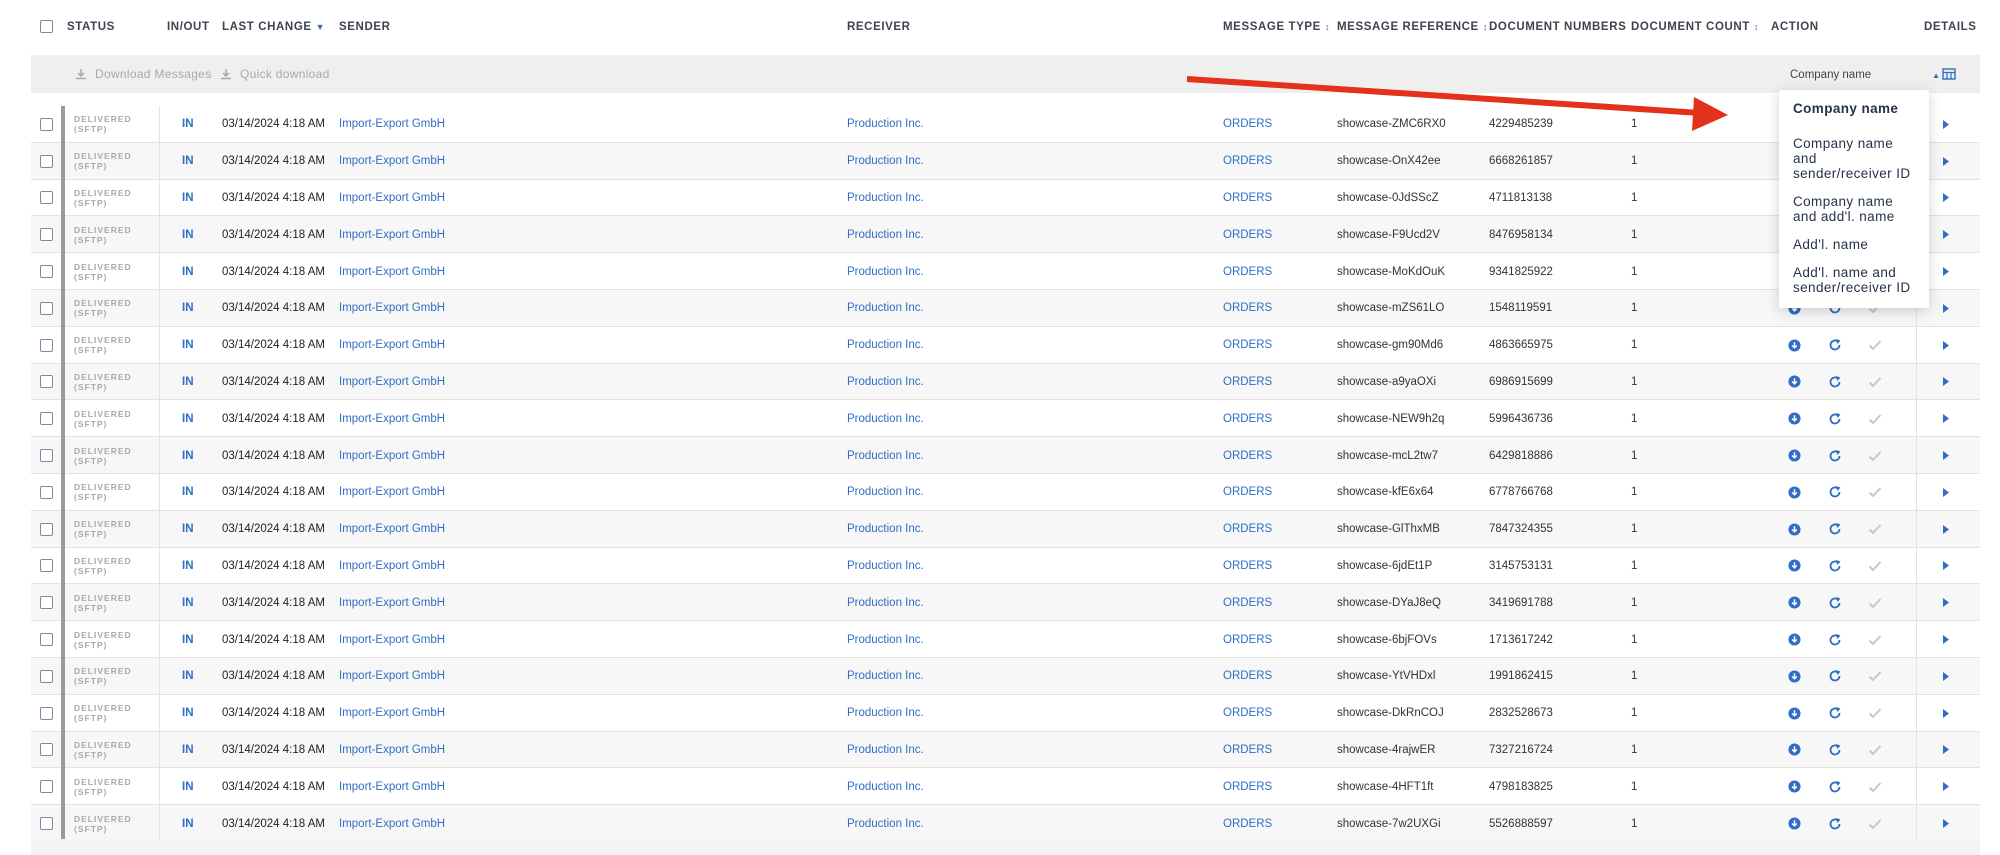 This screenshot has width=2000, height=855. Describe the element at coordinates (1854, 112) in the screenshot. I see `dropdown-option-company-name: Company name` at that location.